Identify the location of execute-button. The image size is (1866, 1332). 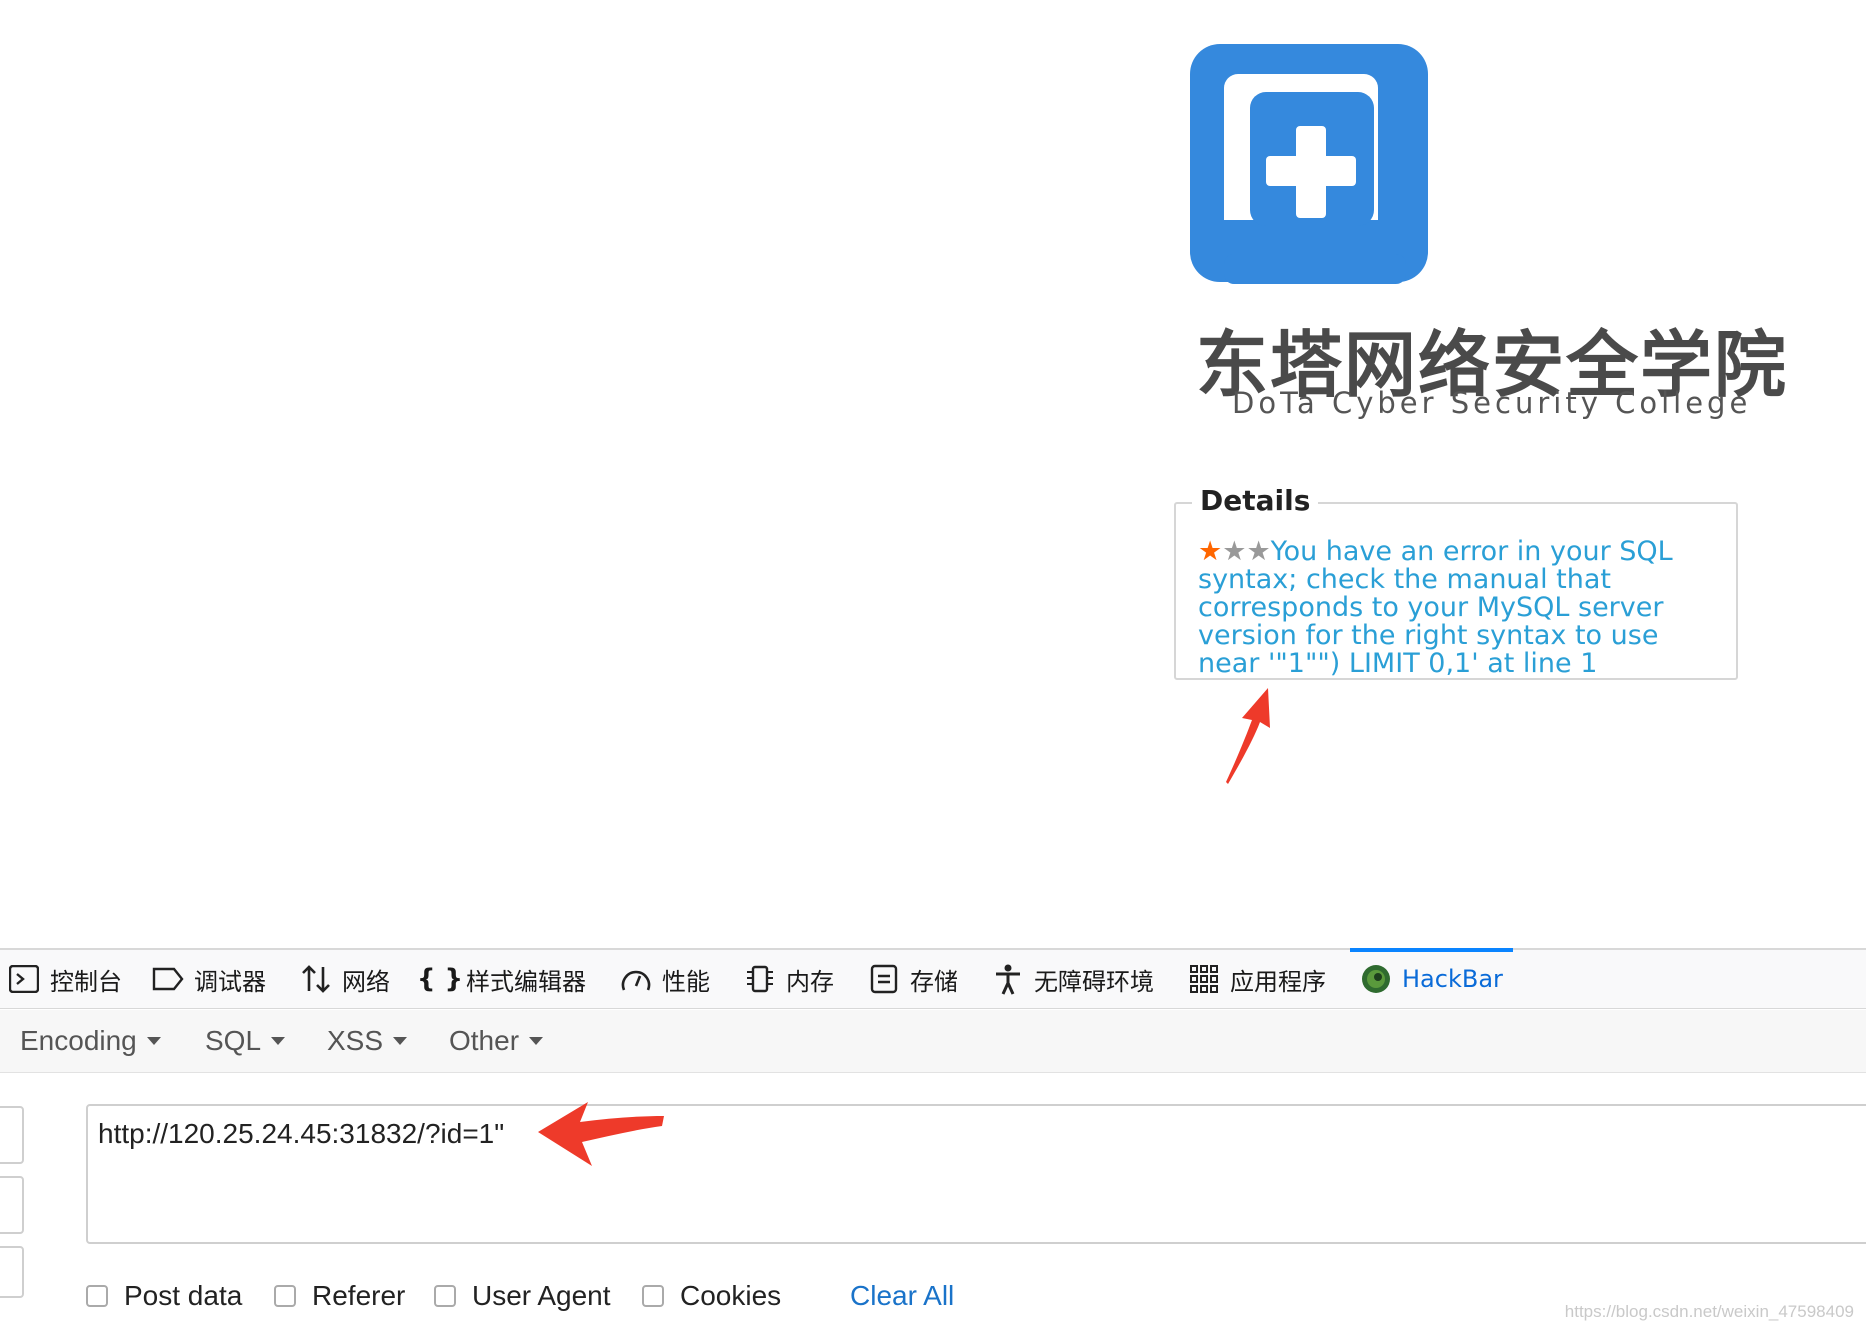
(12, 1272).